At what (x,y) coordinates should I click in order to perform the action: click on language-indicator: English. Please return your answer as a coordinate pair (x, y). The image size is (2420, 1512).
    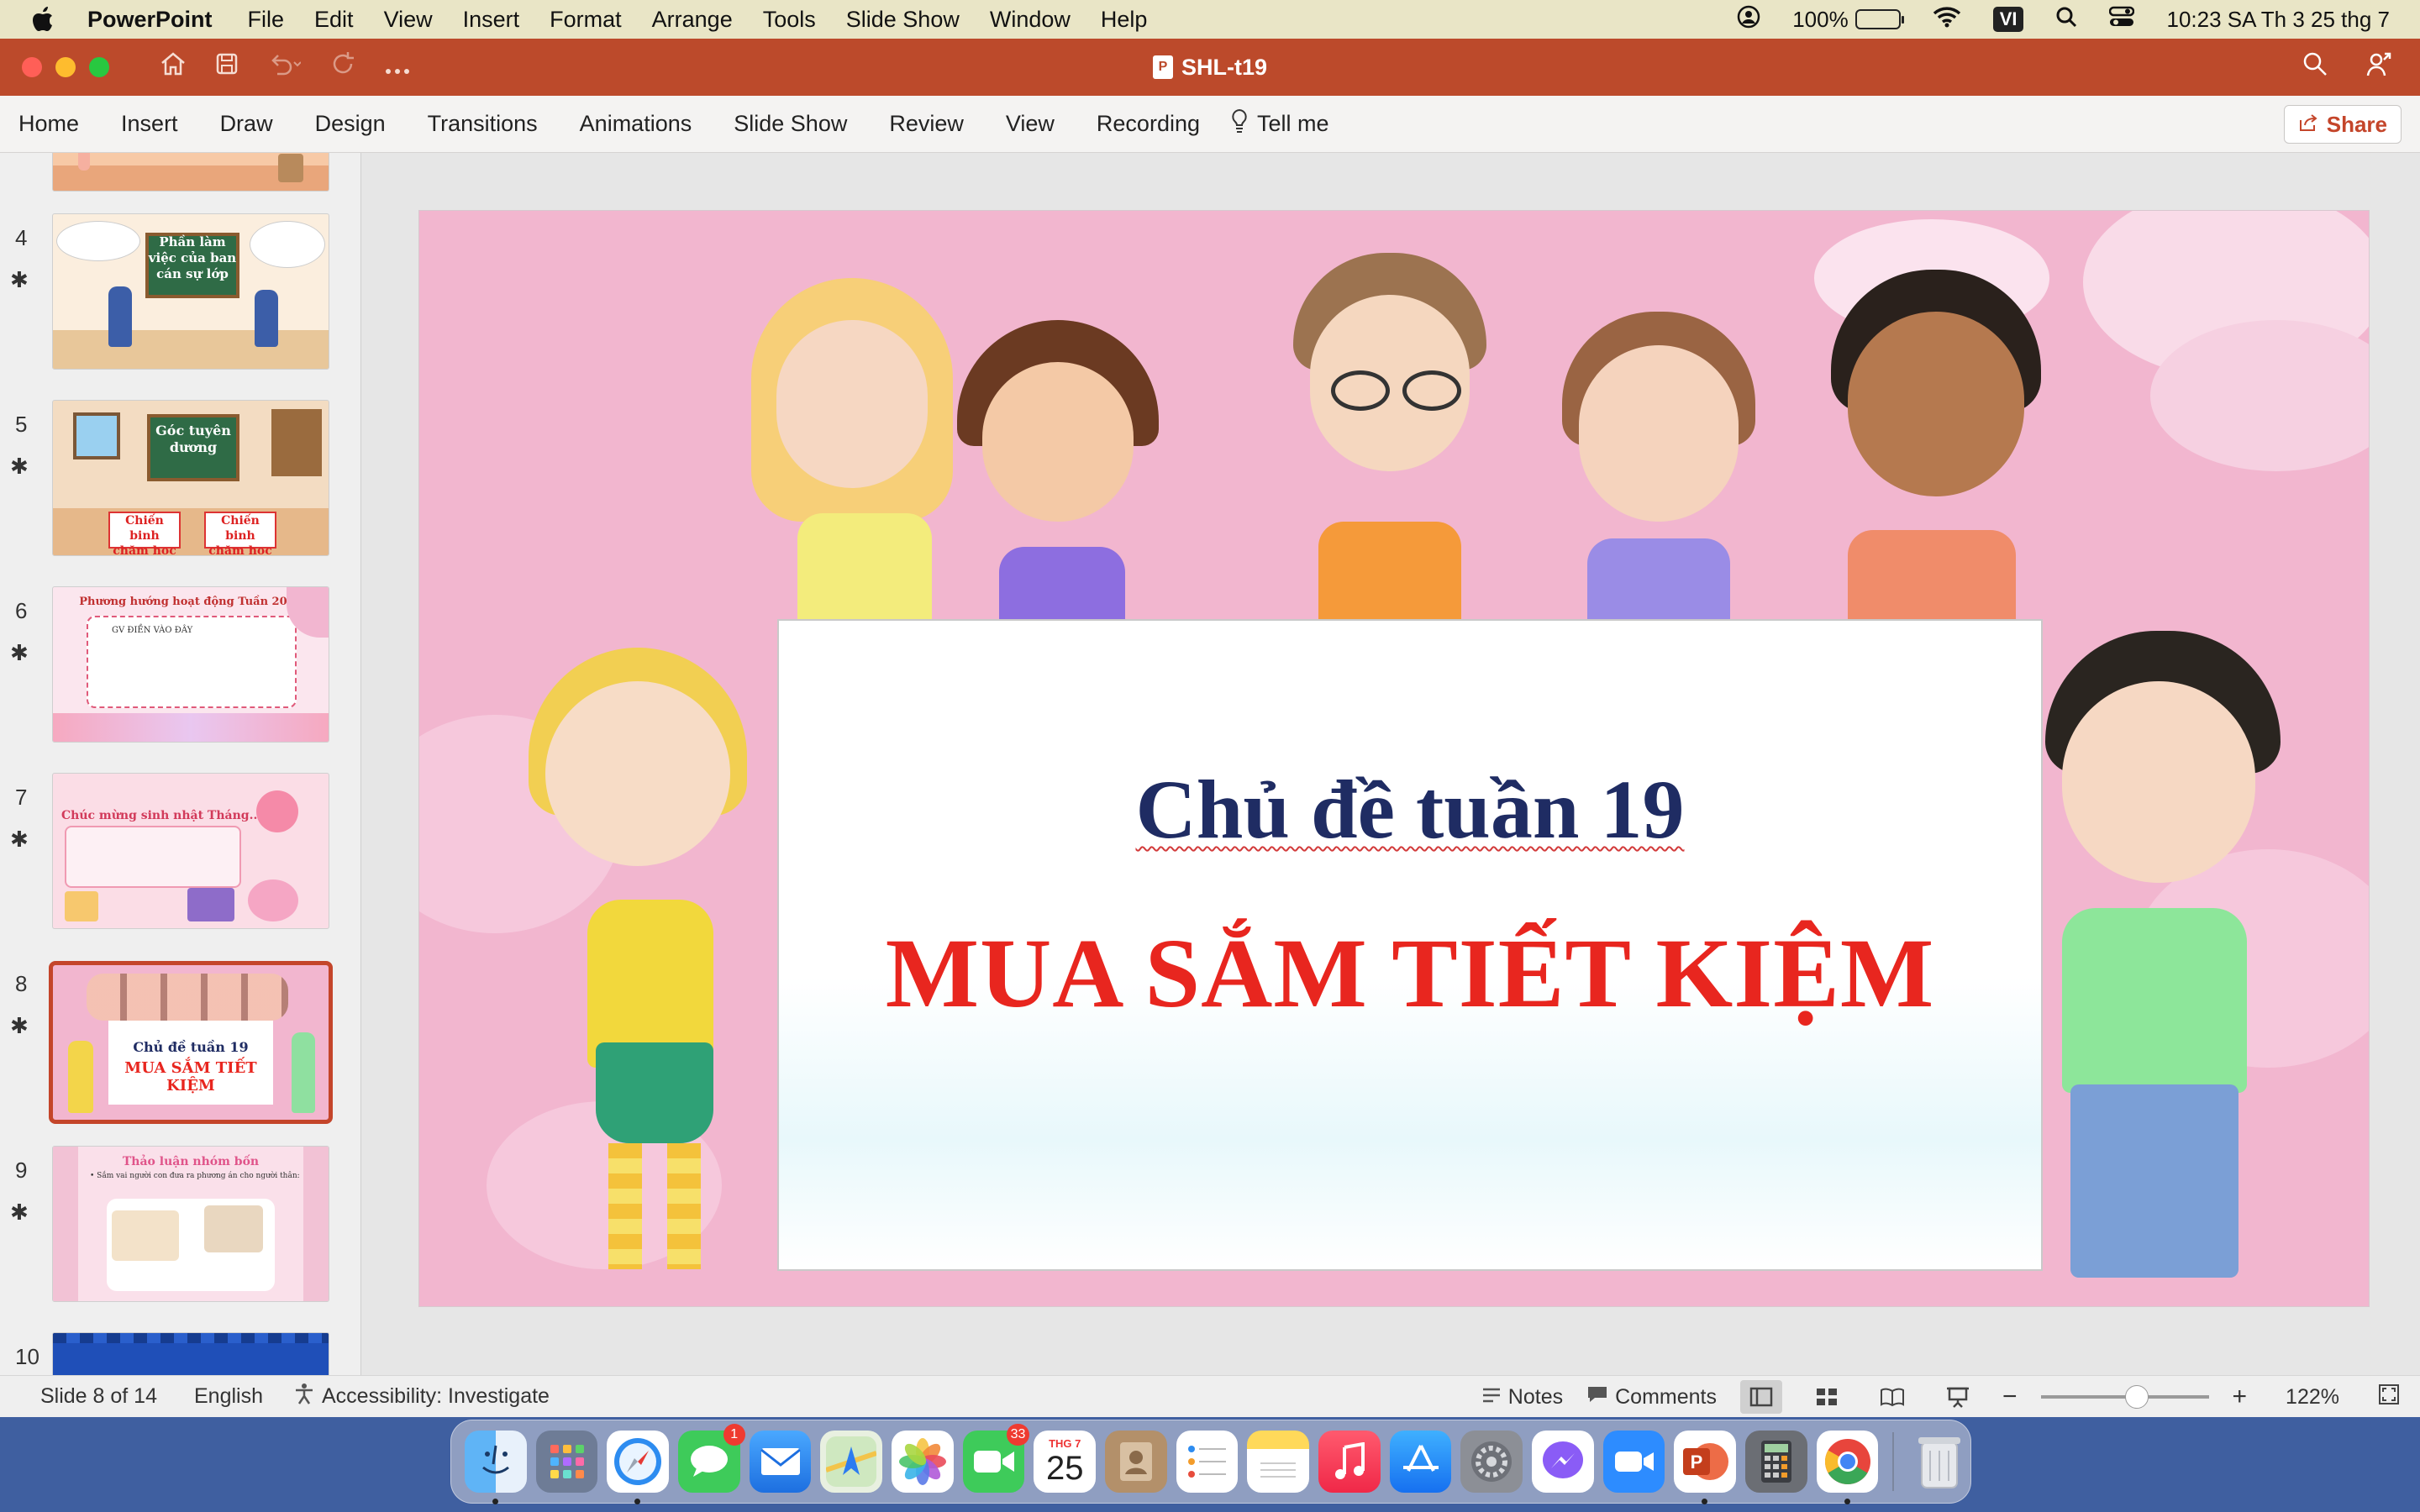
    Looking at the image, I should click on (228, 1396).